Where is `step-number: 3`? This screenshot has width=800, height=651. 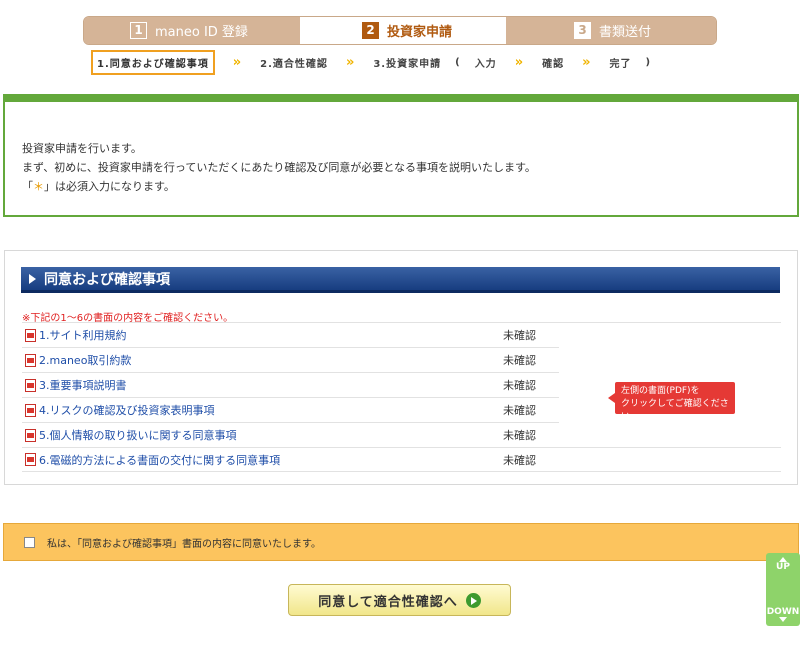 step-number: 3 is located at coordinates (582, 30).